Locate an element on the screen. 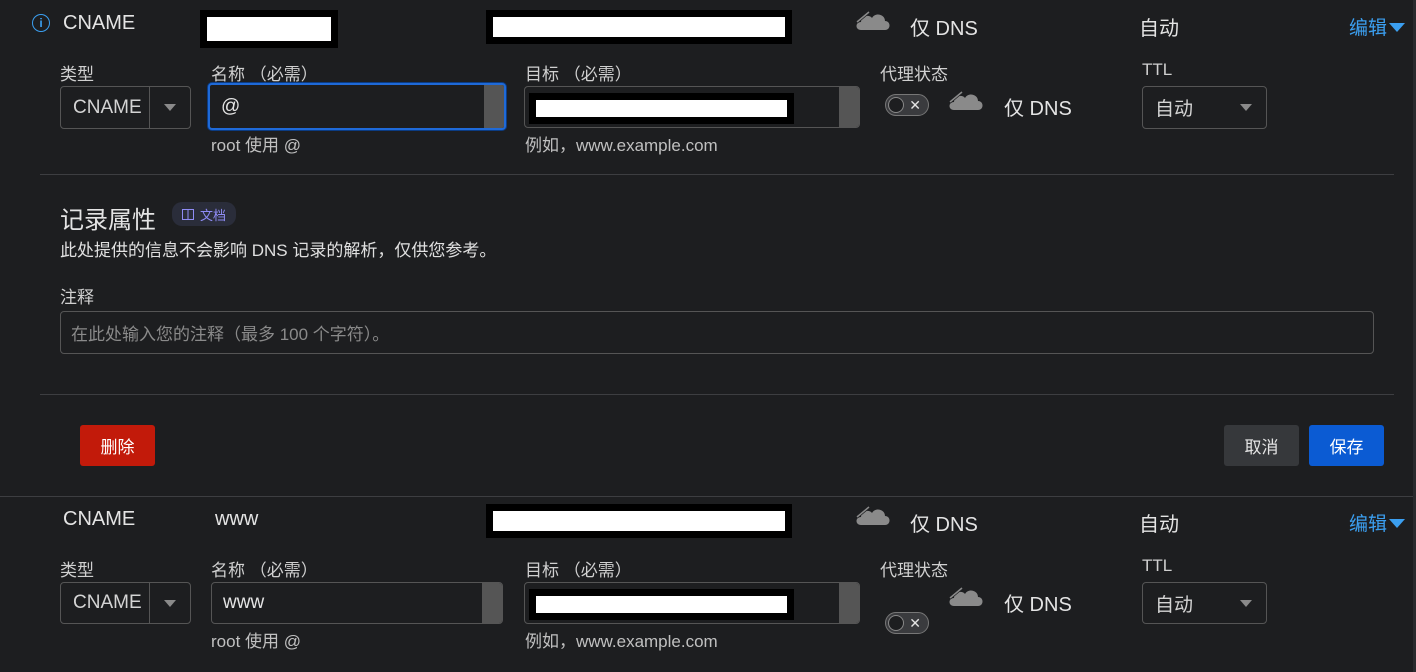  delete-button: 删除 is located at coordinates (117, 445).